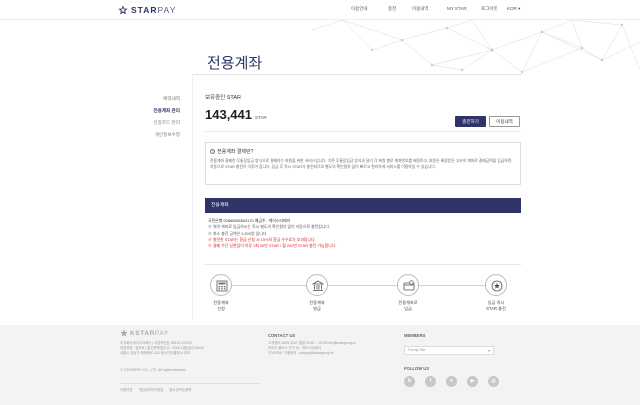 Image resolution: width=640 pixels, height=405 pixels. Describe the element at coordinates (221, 305) in the screenshot. I see `step-label-apply: 전용계좌 신청` at that location.